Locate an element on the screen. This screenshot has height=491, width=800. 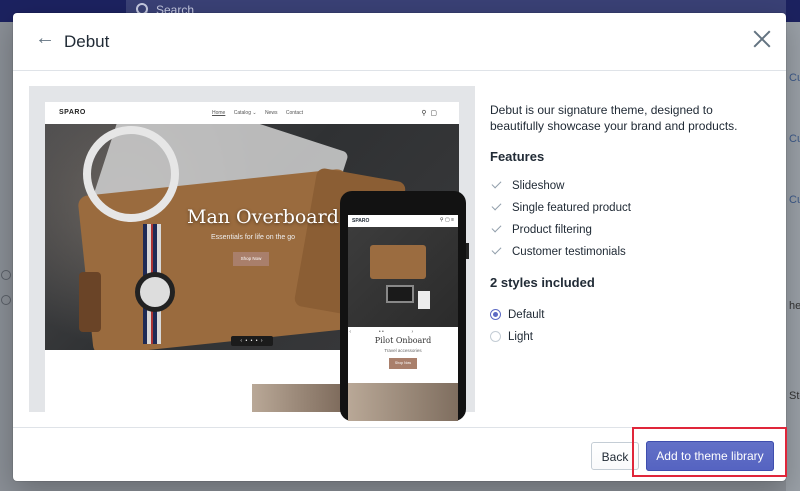
feature-item: Customer testimonials is located at coordinates (558, 252).